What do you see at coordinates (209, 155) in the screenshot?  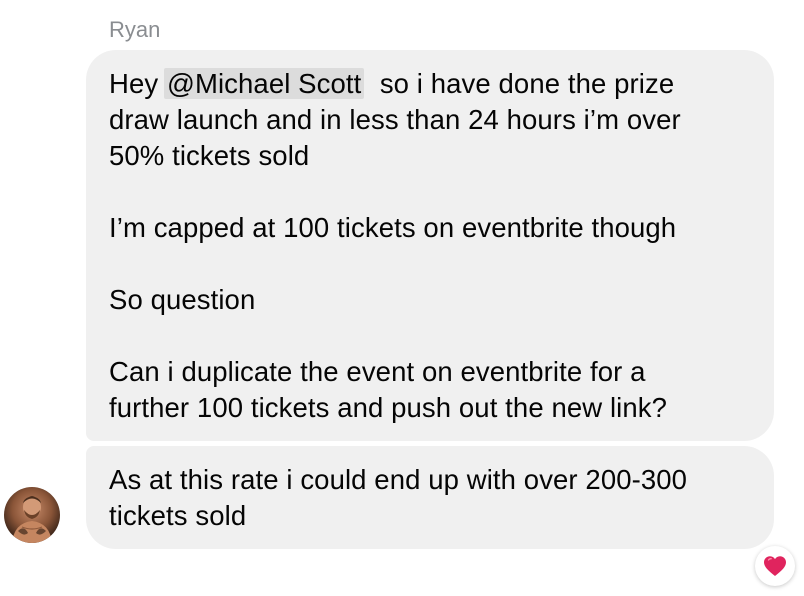 I see `message-line: 50% tickets sold` at bounding box center [209, 155].